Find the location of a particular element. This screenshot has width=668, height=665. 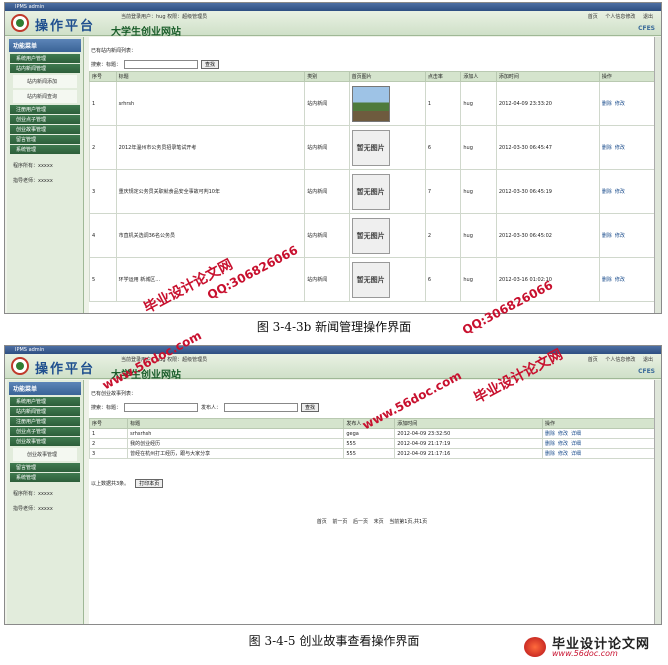

sidebar-sub-add-news: 站内新闻添加 is located at coordinates (45, 81).